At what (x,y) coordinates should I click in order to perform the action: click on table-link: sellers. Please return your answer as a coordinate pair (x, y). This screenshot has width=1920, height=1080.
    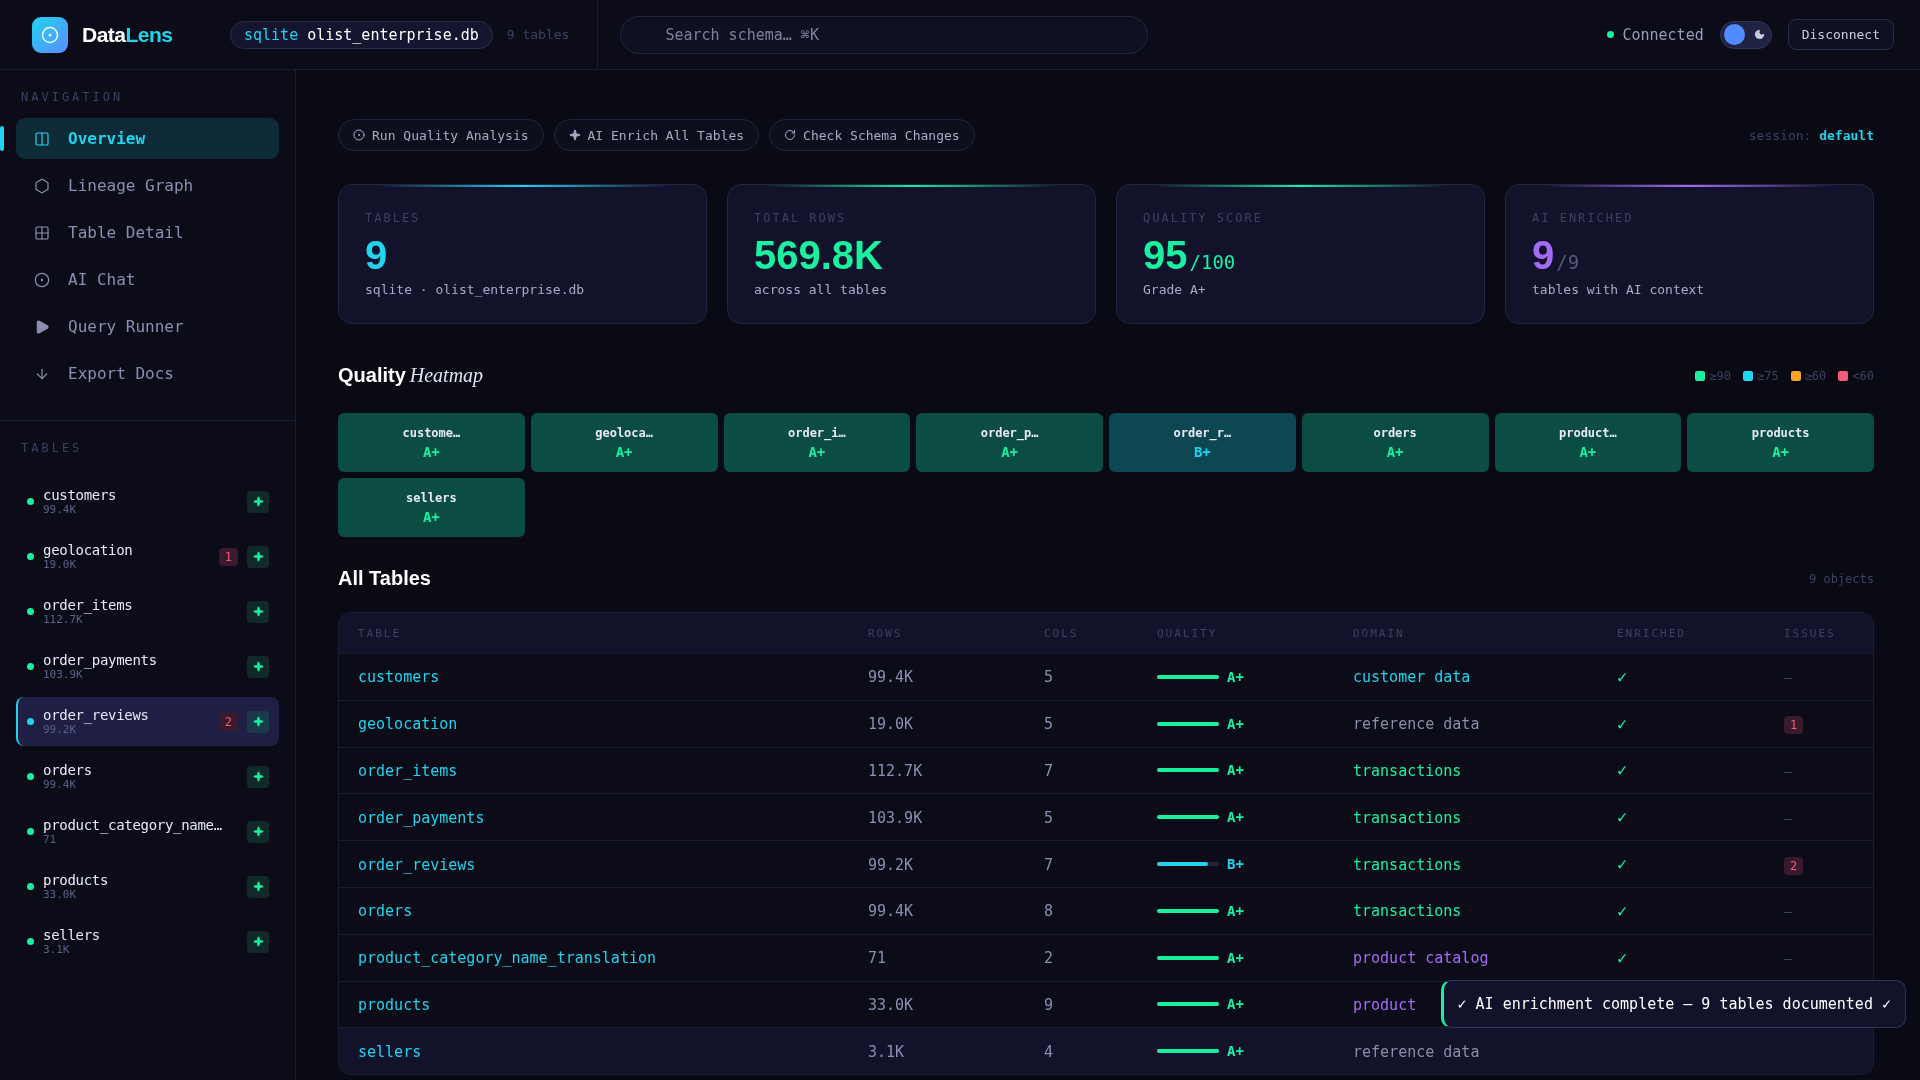
    Looking at the image, I should click on (390, 1051).